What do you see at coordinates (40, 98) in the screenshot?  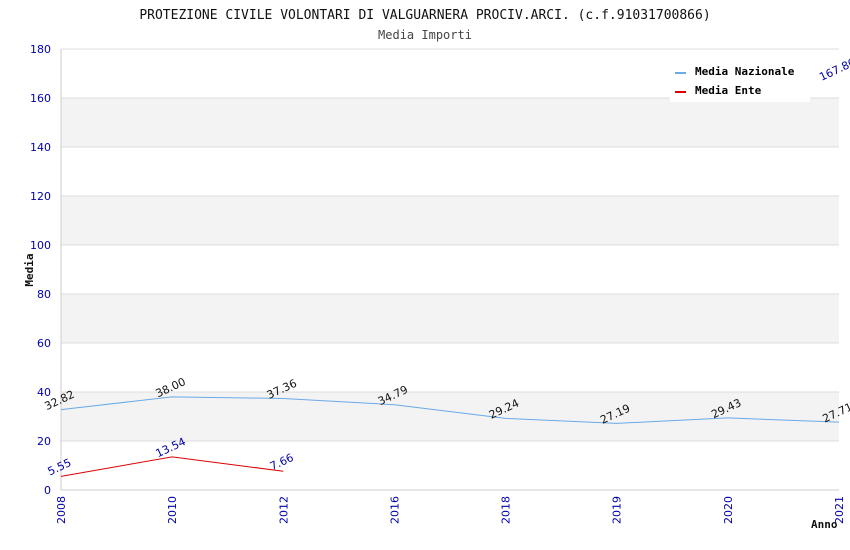 I see `y-tick-label: 160` at bounding box center [40, 98].